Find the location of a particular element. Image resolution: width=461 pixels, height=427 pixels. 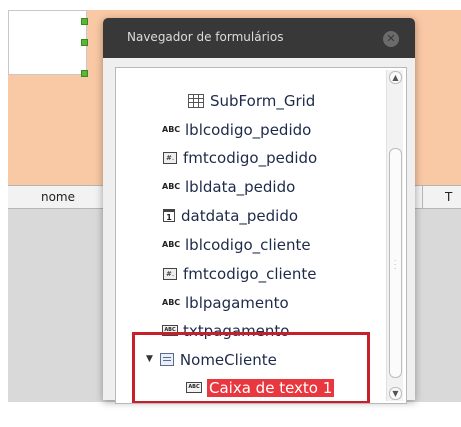

tree-item-label: lblpagamento is located at coordinates (237, 303).